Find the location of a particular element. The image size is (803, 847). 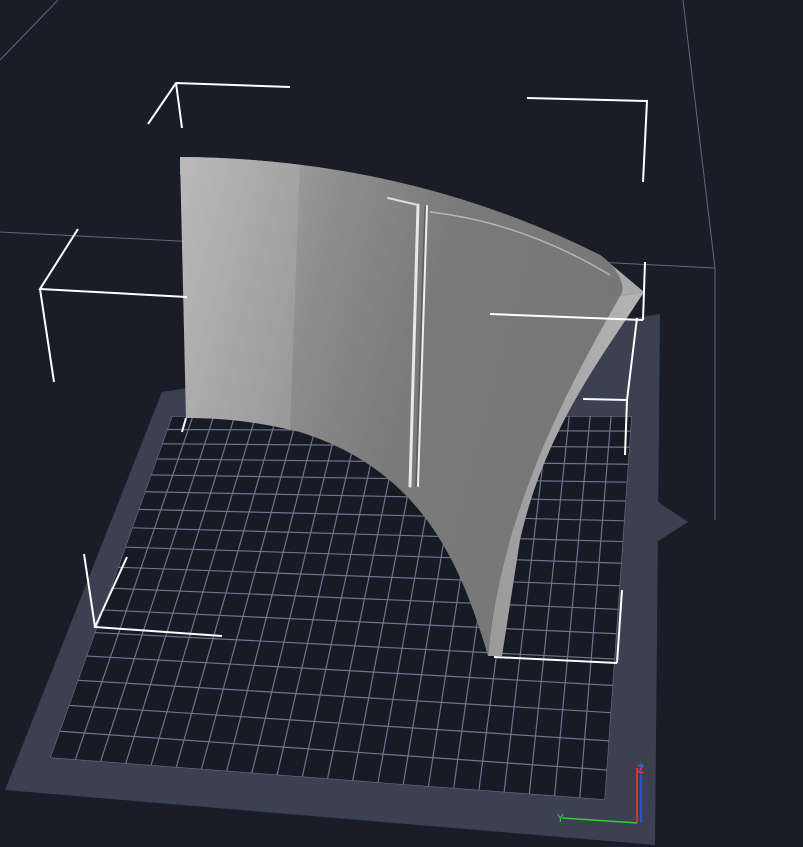

axis-y-label: Y is located at coordinates (560, 818).